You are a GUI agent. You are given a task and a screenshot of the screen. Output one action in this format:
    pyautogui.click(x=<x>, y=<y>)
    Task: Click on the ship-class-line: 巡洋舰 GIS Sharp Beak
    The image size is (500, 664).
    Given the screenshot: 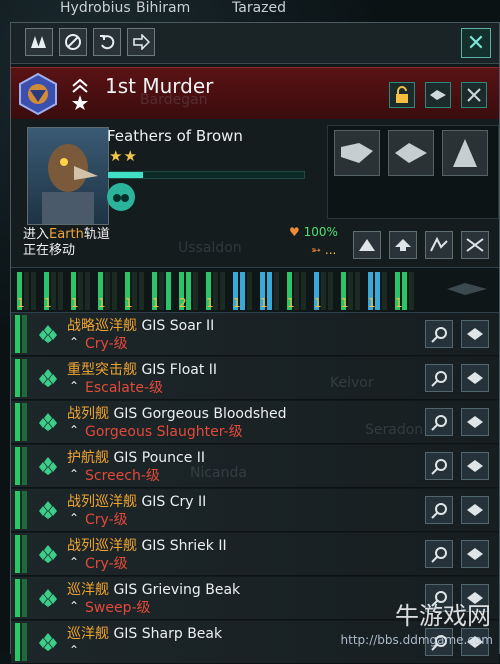 What is the action you would take?
    pyautogui.click(x=144, y=633)
    